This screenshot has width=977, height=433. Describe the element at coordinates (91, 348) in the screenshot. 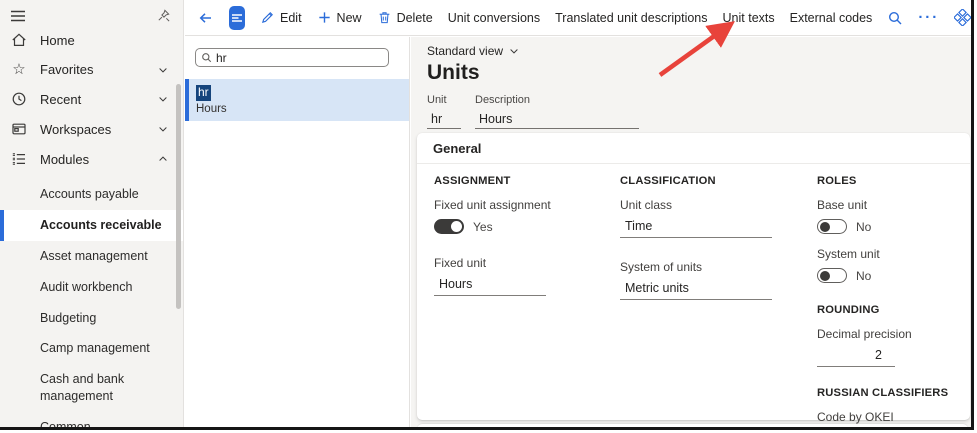

I see `sidebar-module-camp-management: Camp management` at that location.